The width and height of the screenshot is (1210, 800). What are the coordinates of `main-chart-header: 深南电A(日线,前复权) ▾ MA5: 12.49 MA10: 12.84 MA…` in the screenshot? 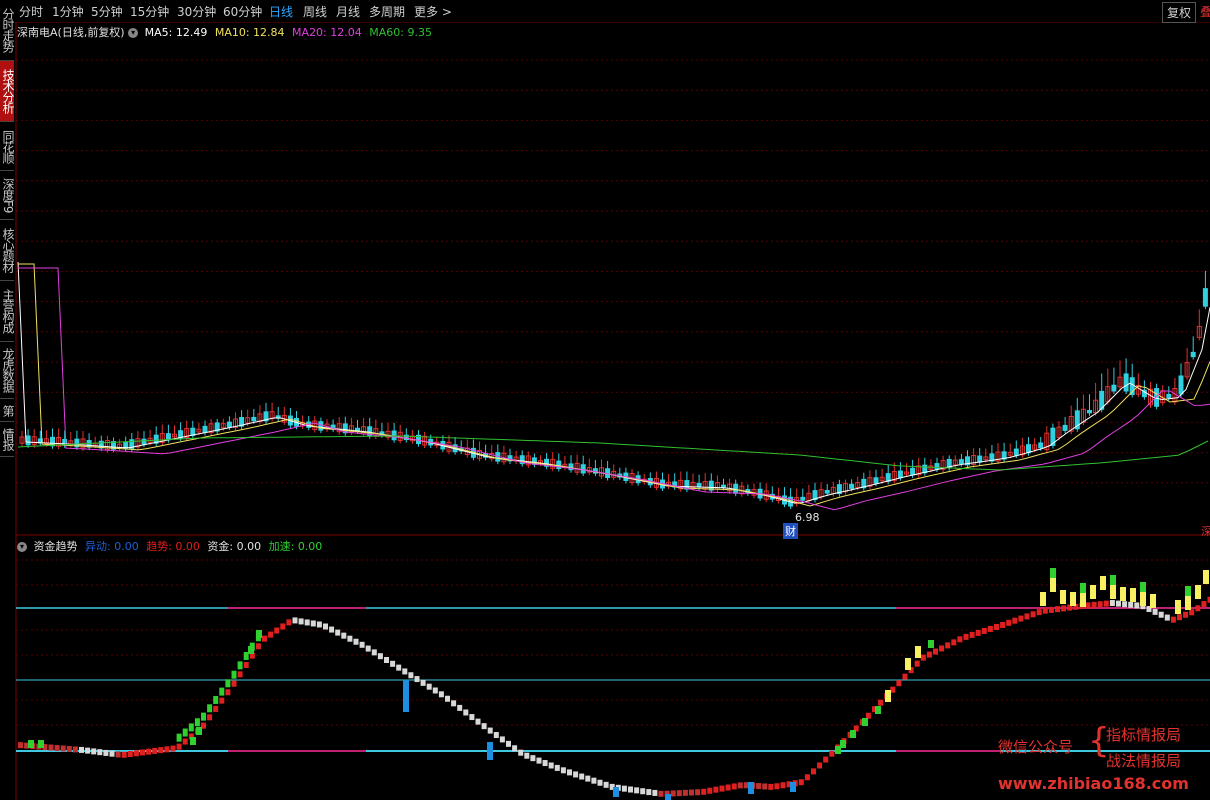 It's located at (224, 32).